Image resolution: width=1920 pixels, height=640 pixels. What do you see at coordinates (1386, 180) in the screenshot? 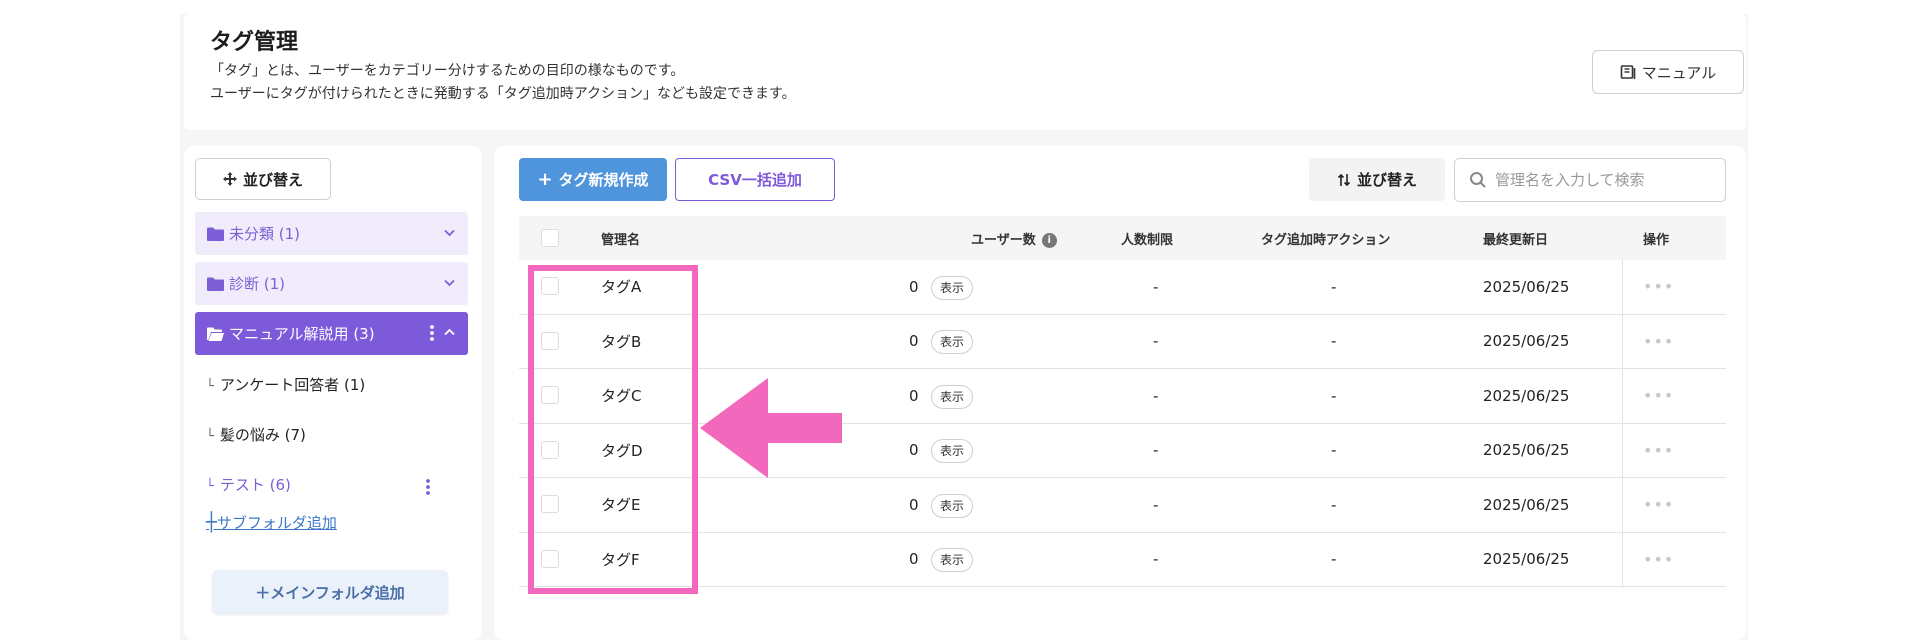
I see `tag-sort-label: 並び替え` at bounding box center [1386, 180].